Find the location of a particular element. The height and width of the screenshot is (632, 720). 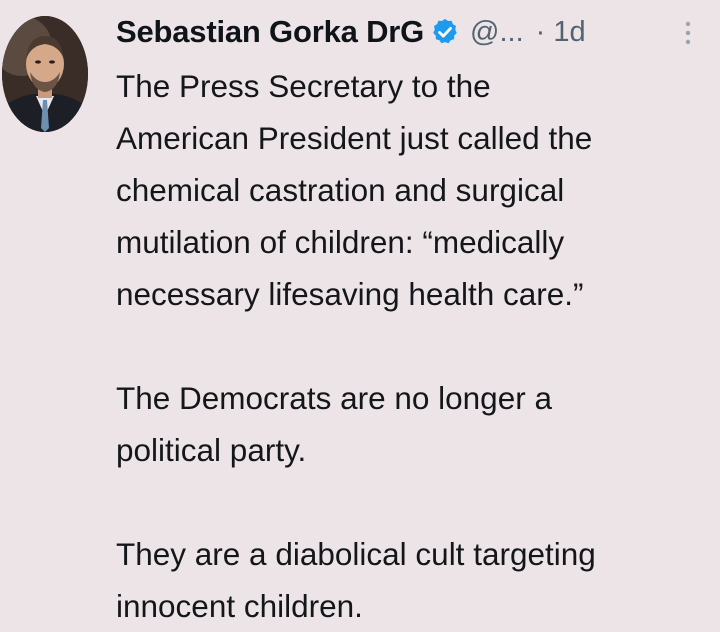

verified-badge-icon is located at coordinates (445, 32).